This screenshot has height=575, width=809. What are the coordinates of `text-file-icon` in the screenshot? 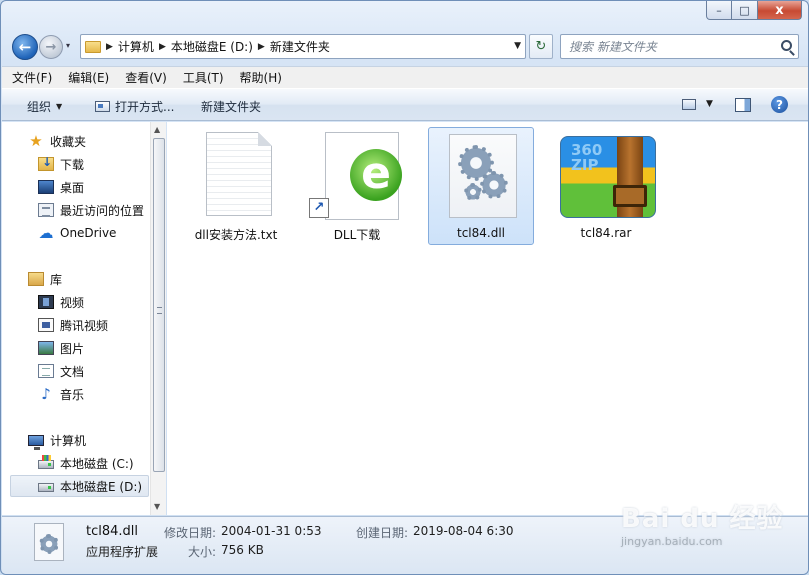 It's located at (236, 175).